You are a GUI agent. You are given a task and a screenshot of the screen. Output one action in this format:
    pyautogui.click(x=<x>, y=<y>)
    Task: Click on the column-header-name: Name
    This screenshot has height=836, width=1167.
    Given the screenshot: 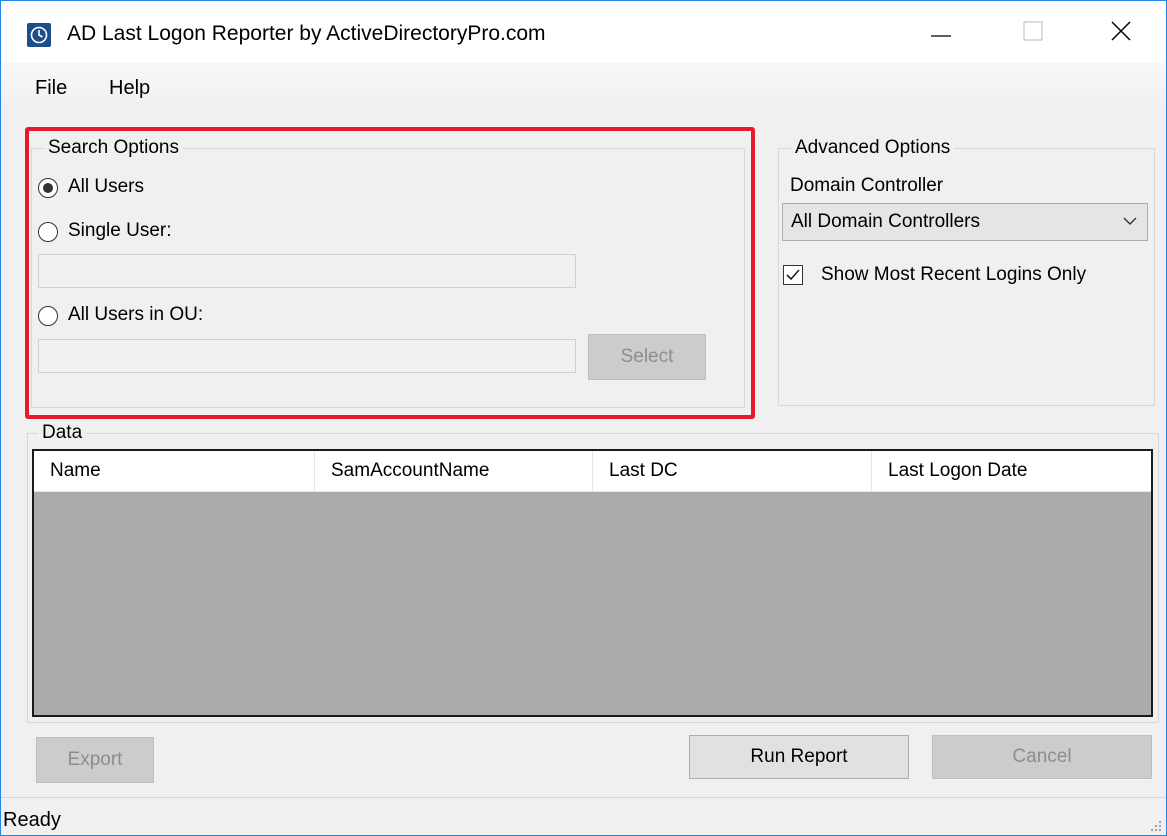 What is the action you would take?
    pyautogui.click(x=174, y=471)
    